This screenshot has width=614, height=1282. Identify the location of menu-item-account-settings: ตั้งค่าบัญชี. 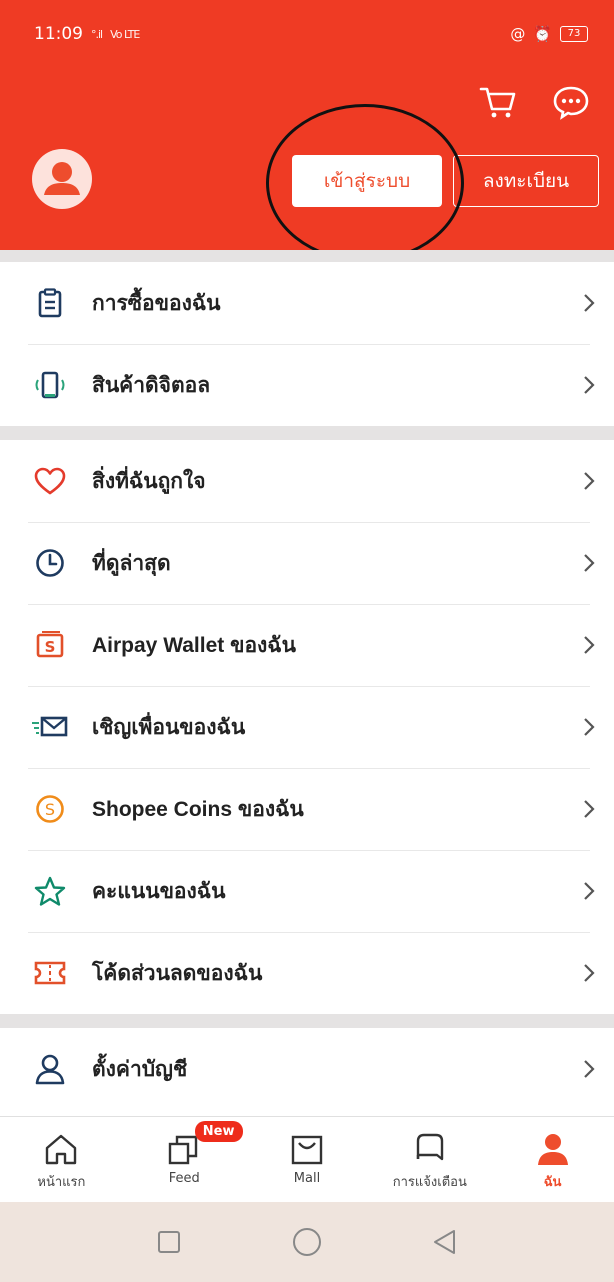
(307, 1069).